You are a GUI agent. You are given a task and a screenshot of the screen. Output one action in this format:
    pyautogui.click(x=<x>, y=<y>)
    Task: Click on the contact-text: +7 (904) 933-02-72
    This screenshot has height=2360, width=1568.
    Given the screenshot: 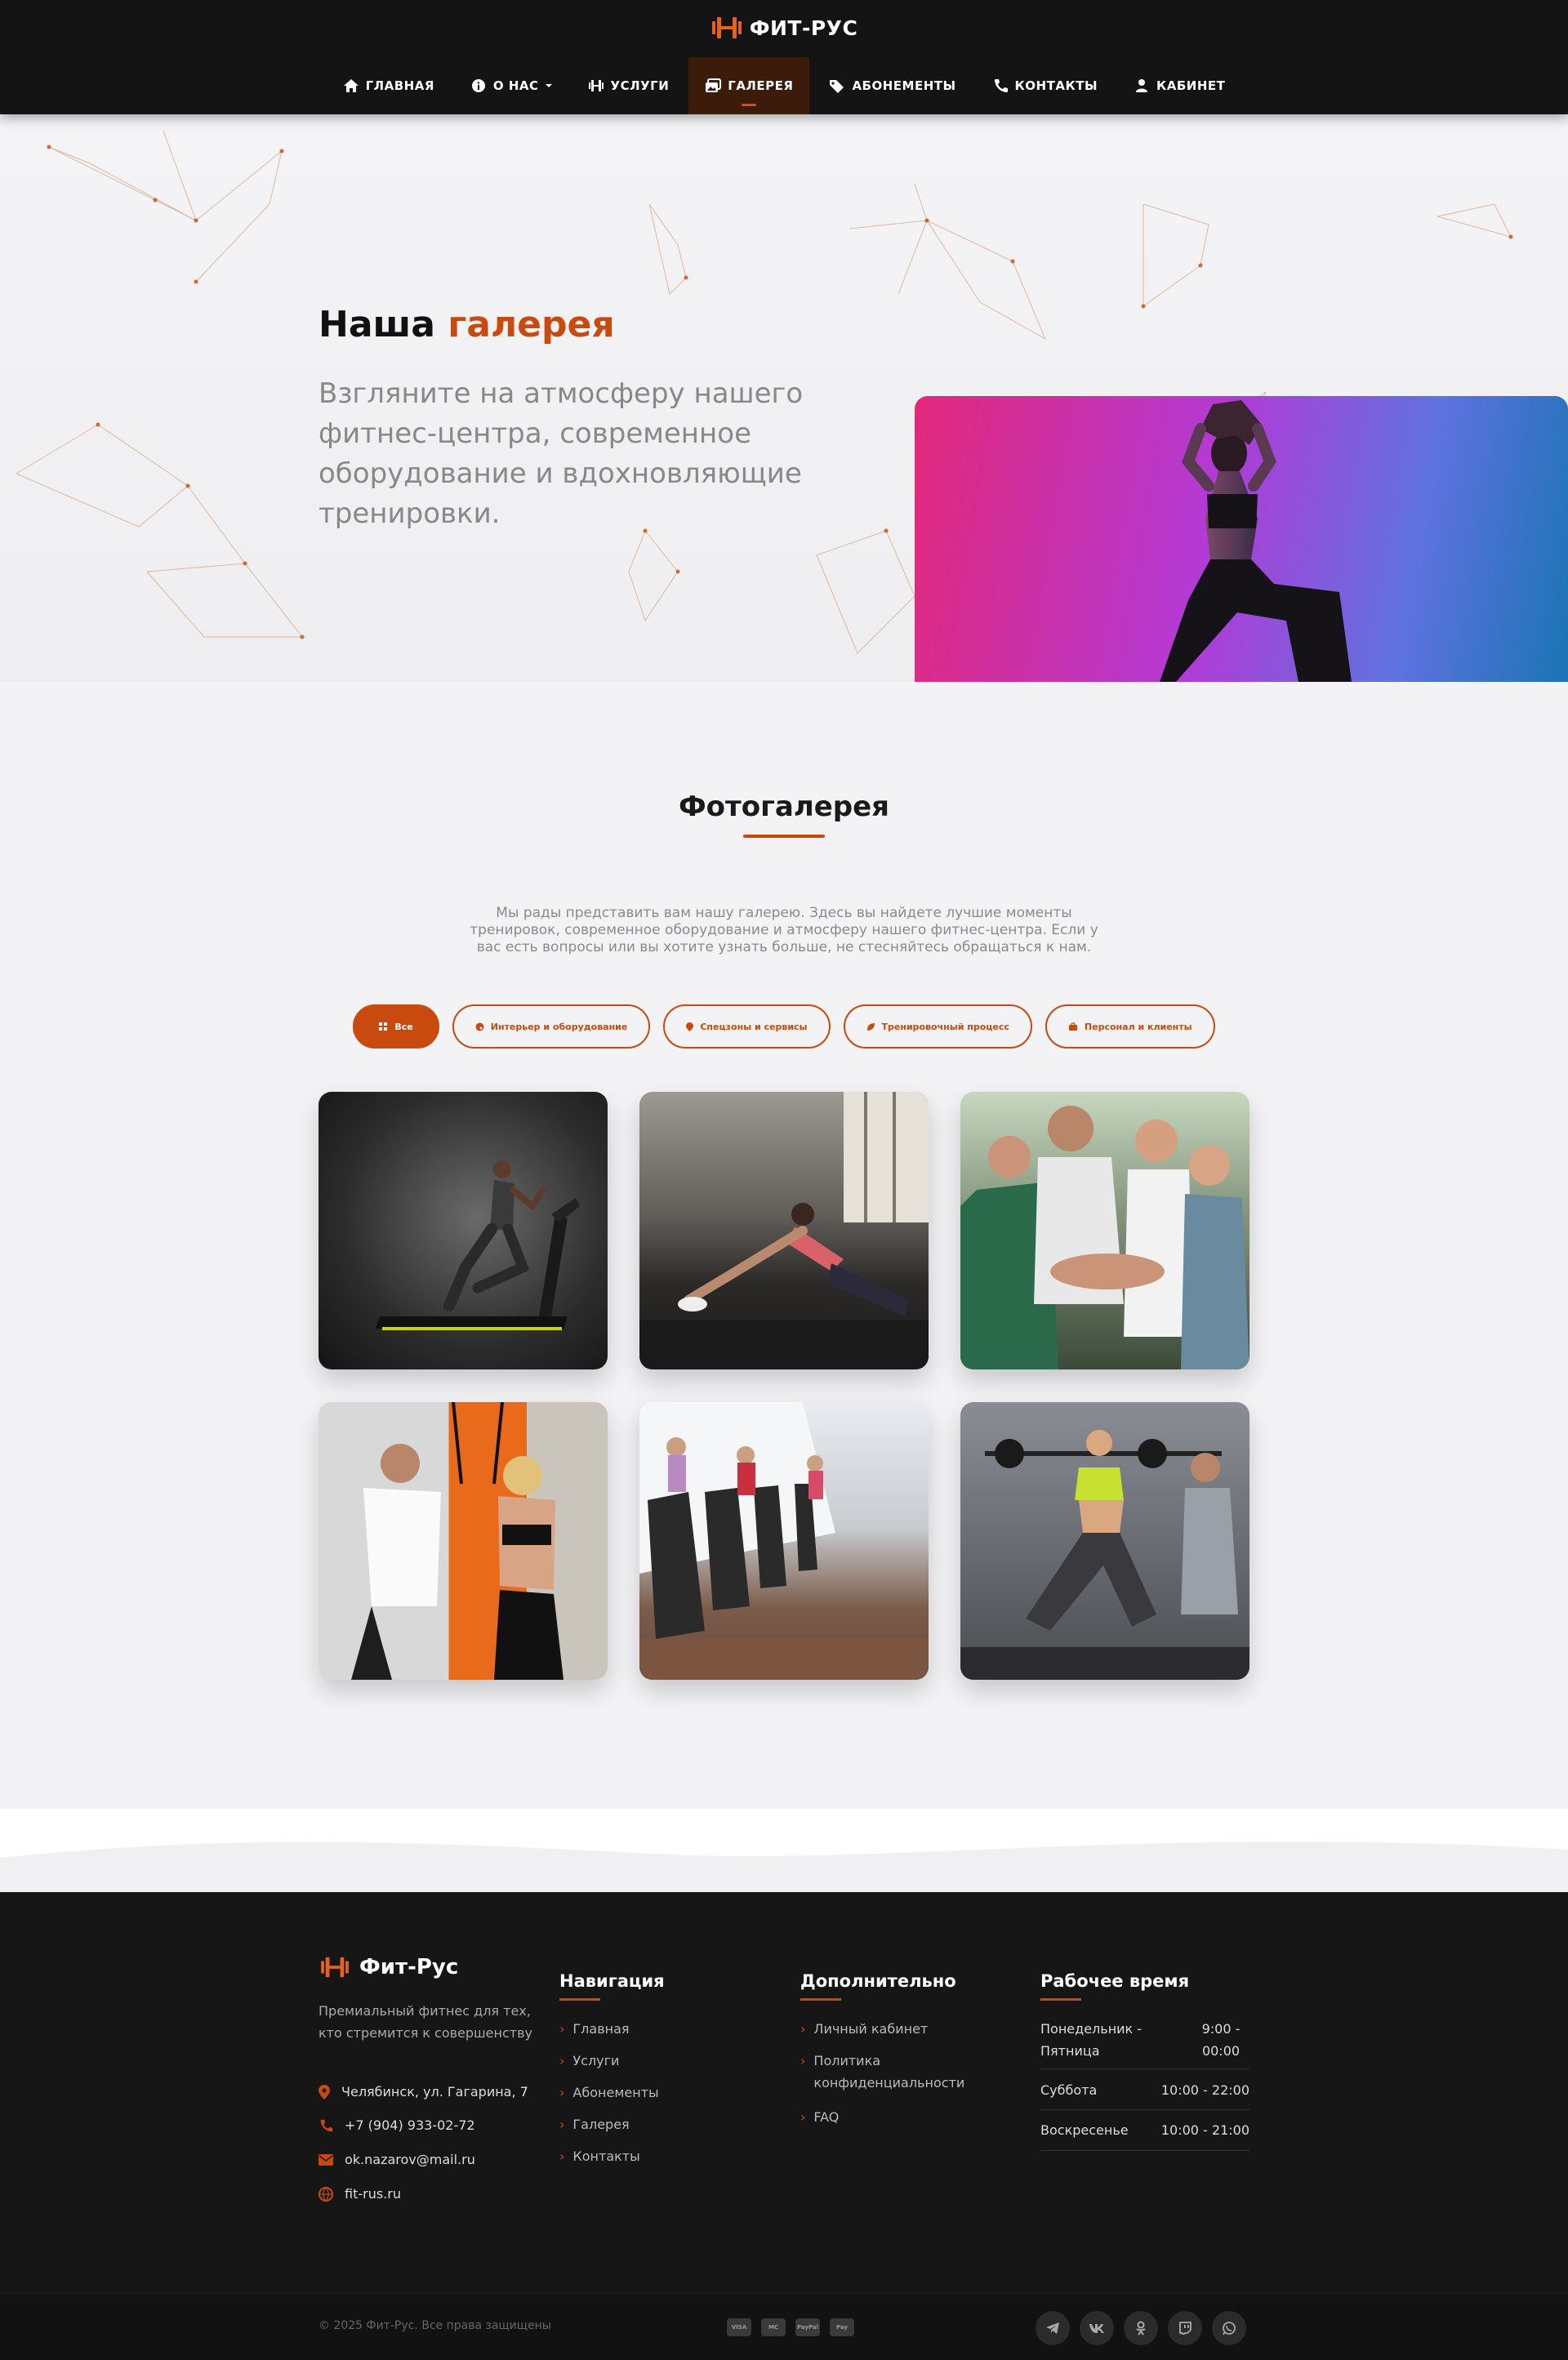 What is the action you would take?
    pyautogui.click(x=410, y=2125)
    